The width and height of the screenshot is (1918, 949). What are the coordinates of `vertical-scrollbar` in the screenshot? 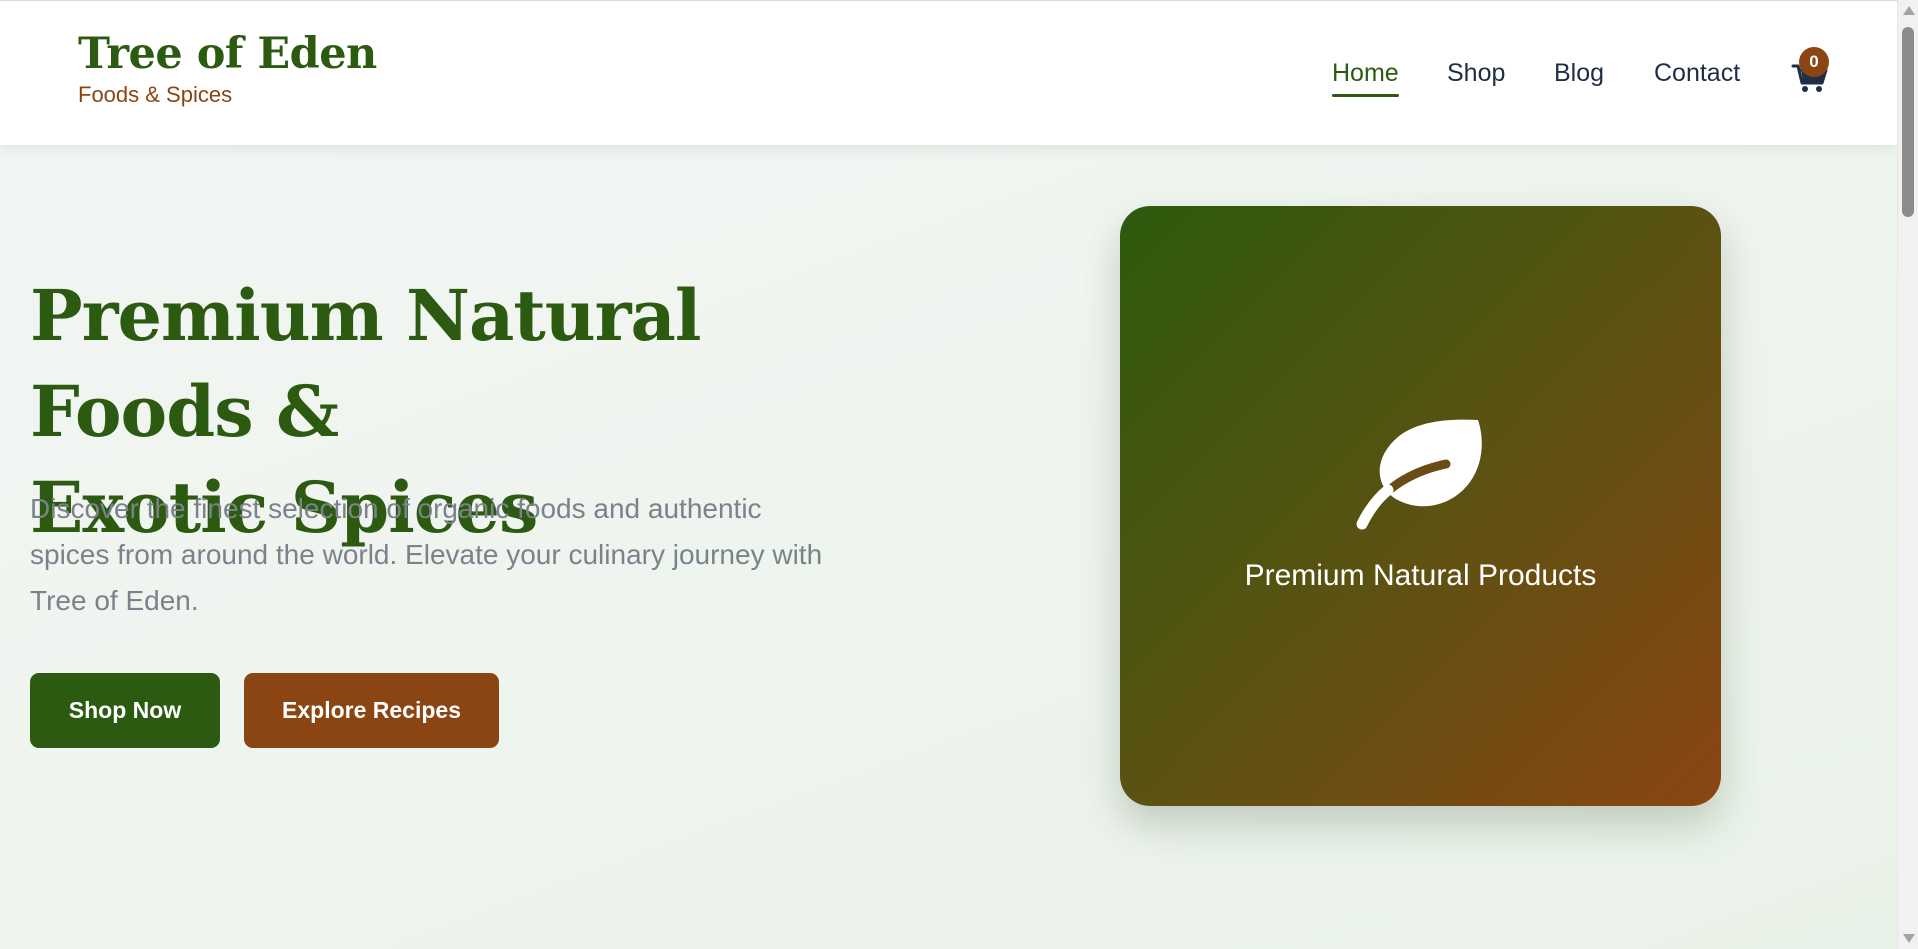 It's located at (1907, 474).